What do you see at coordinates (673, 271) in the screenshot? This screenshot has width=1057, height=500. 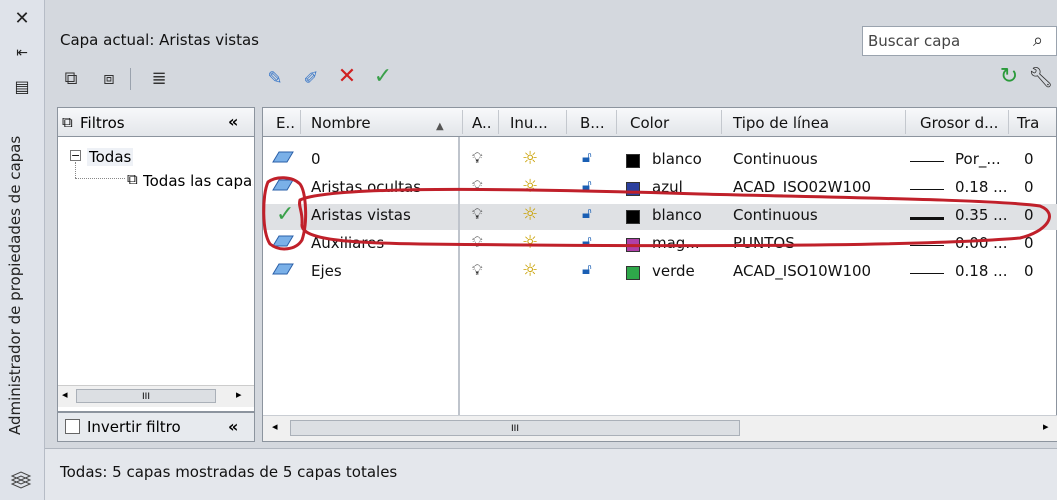 I see `color-name: verde` at bounding box center [673, 271].